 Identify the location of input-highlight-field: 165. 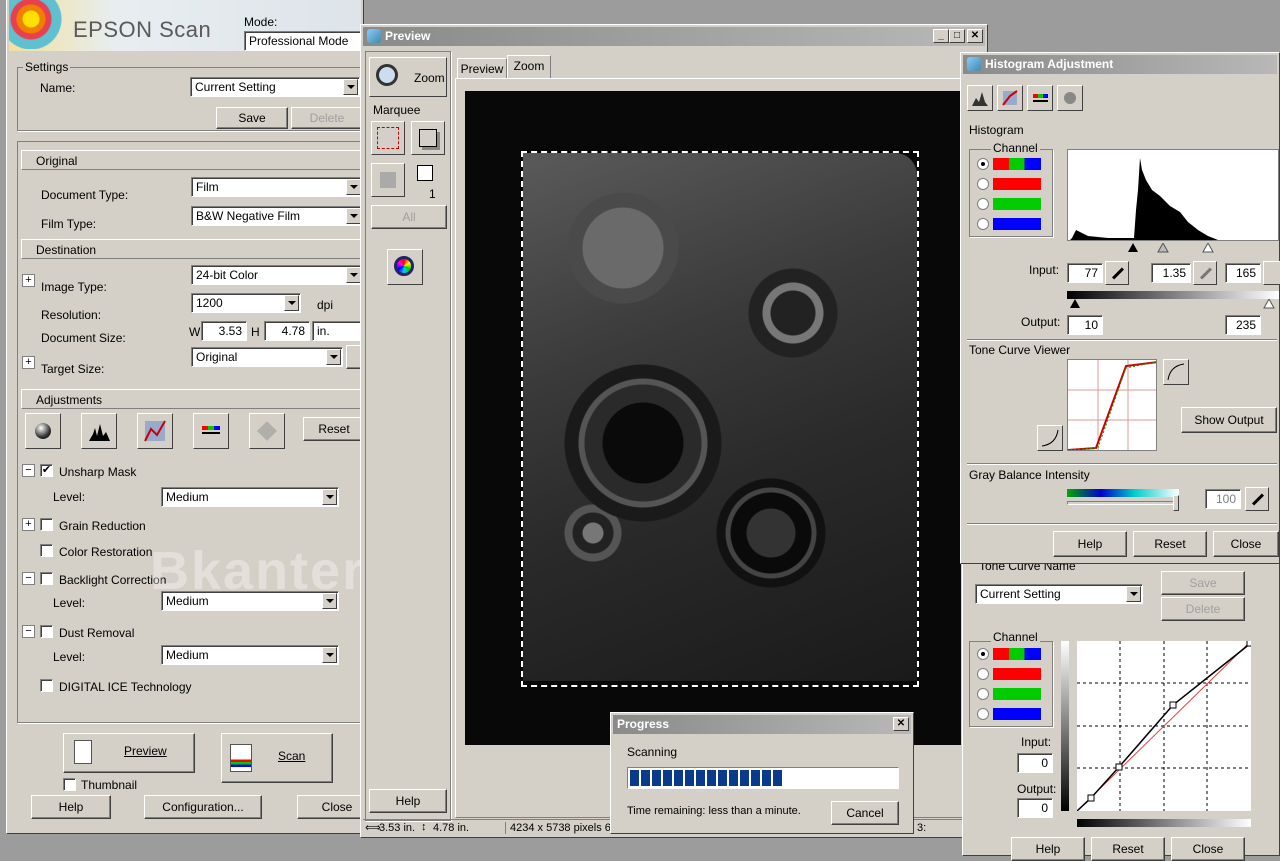
(1243, 273).